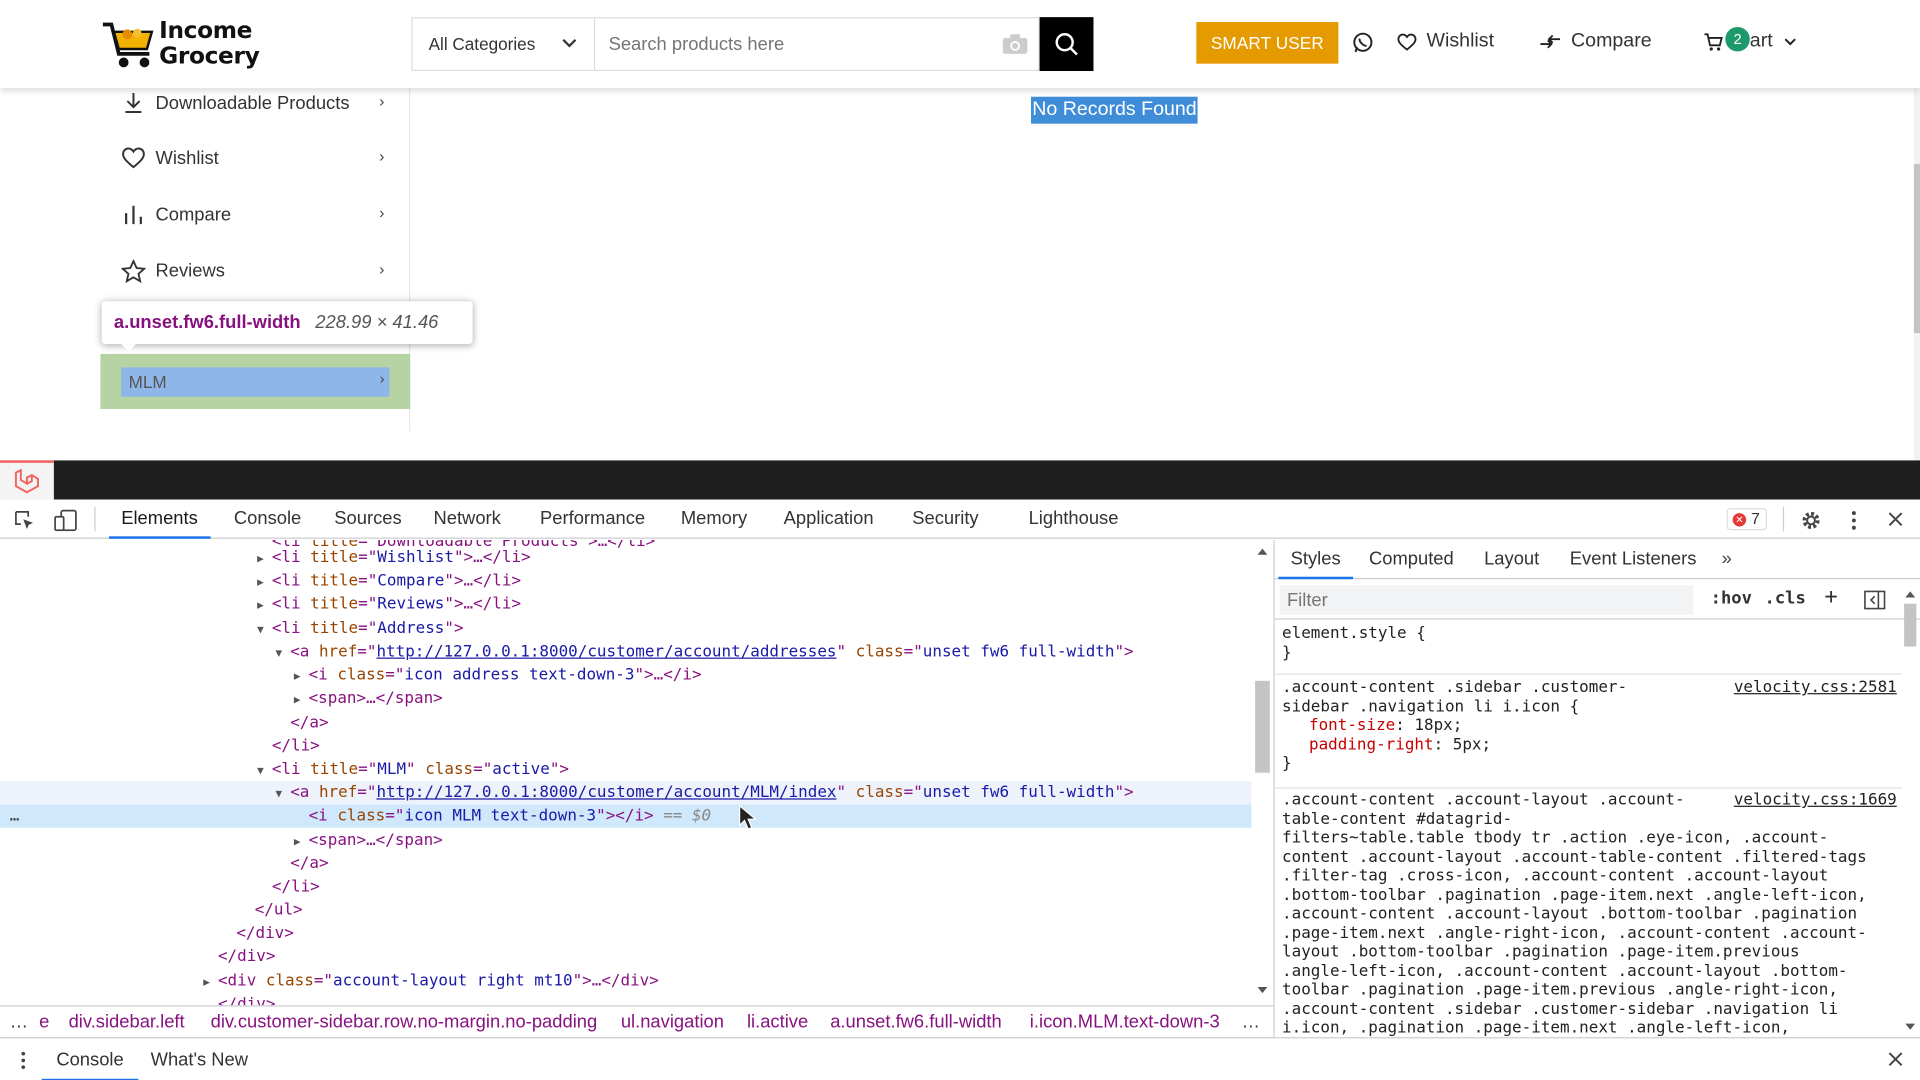 Image resolution: width=1920 pixels, height=1080 pixels. Describe the element at coordinates (209, 56) in the screenshot. I see `logo-line2: Grocery` at that location.